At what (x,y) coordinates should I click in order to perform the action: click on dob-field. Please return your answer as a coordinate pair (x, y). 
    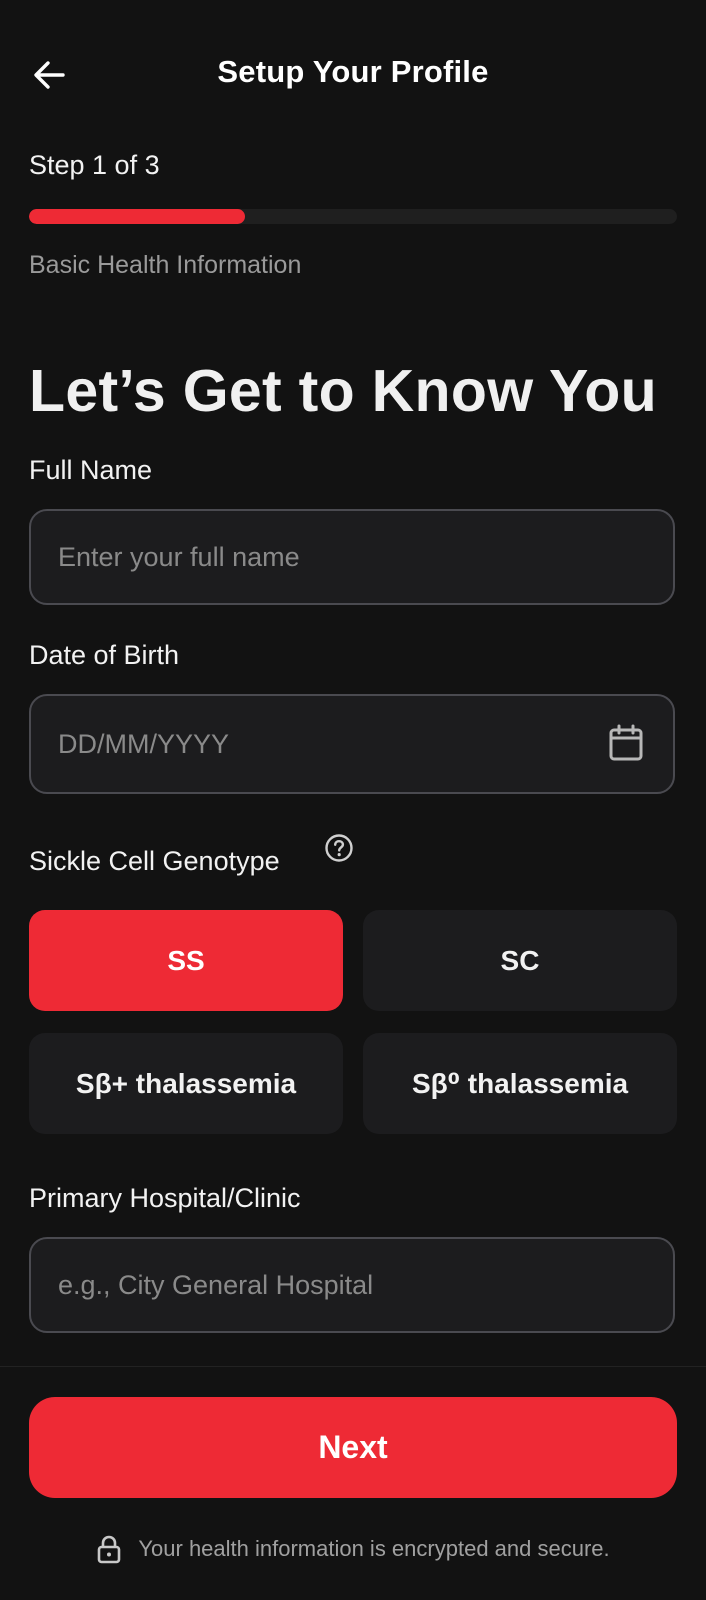
    Looking at the image, I should click on (352, 744).